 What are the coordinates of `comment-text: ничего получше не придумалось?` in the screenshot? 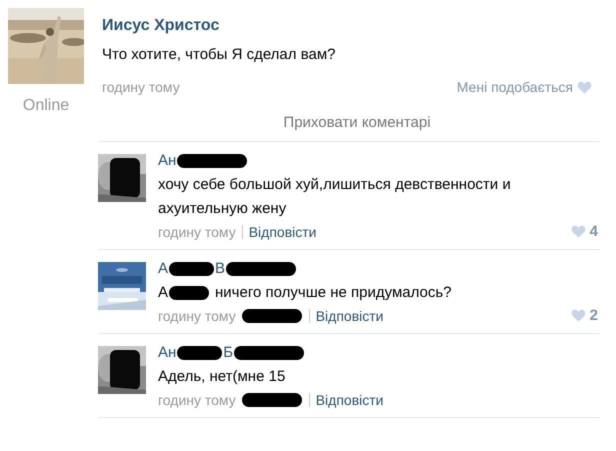 It's located at (333, 292).